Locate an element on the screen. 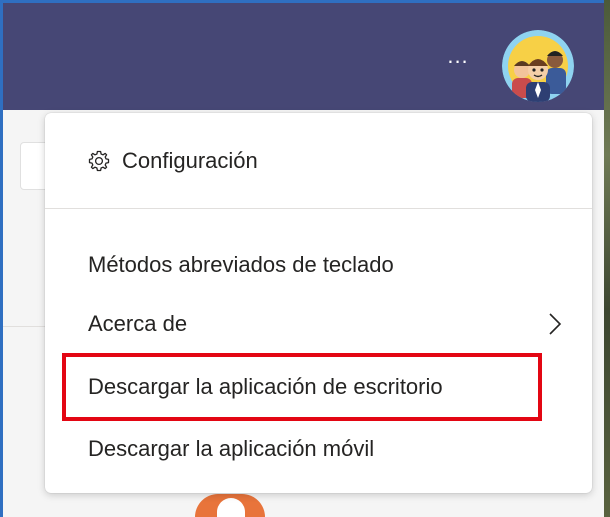 The height and width of the screenshot is (517, 610). illustration-face is located at coordinates (231, 507).